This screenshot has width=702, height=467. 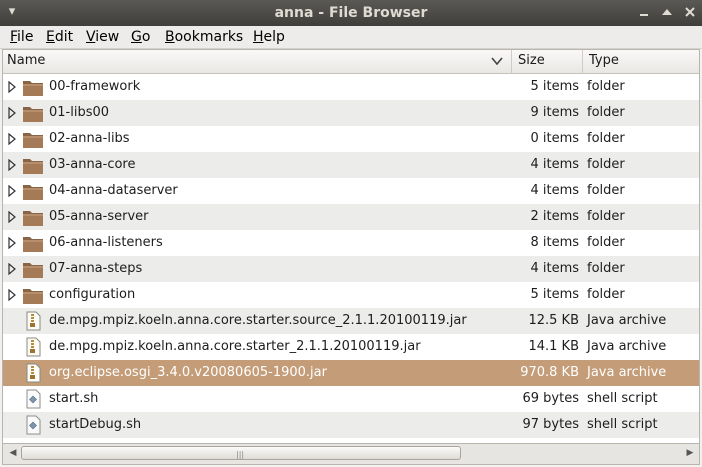 What do you see at coordinates (351, 165) in the screenshot?
I see `file-row: 03-anna-core 4 items folder` at bounding box center [351, 165].